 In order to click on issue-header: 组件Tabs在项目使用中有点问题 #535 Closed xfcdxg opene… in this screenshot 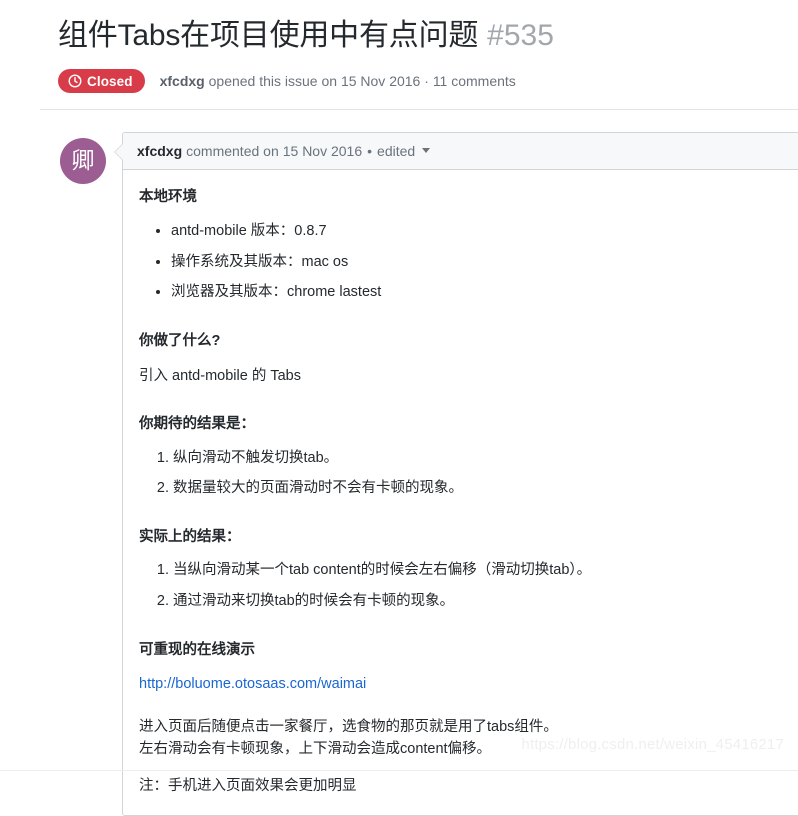, I will do `click(399, 54)`.